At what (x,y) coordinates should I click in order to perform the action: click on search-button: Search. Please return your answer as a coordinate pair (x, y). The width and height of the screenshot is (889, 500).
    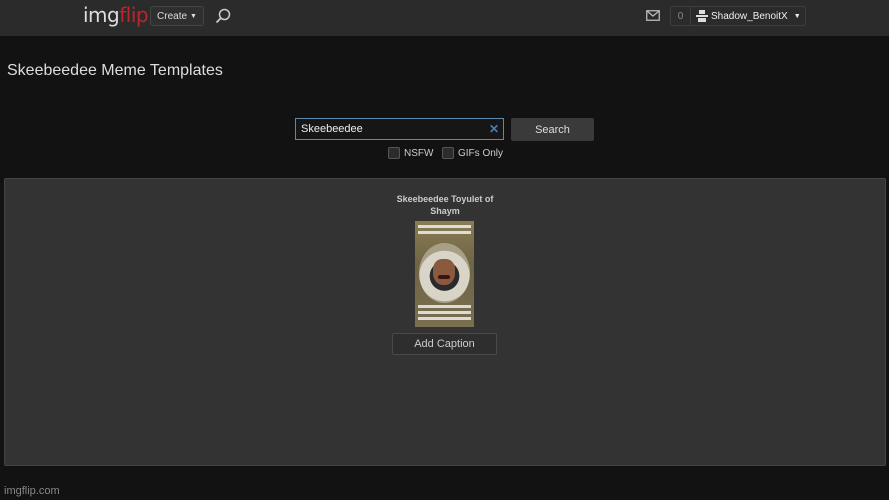
    Looking at the image, I should click on (552, 129).